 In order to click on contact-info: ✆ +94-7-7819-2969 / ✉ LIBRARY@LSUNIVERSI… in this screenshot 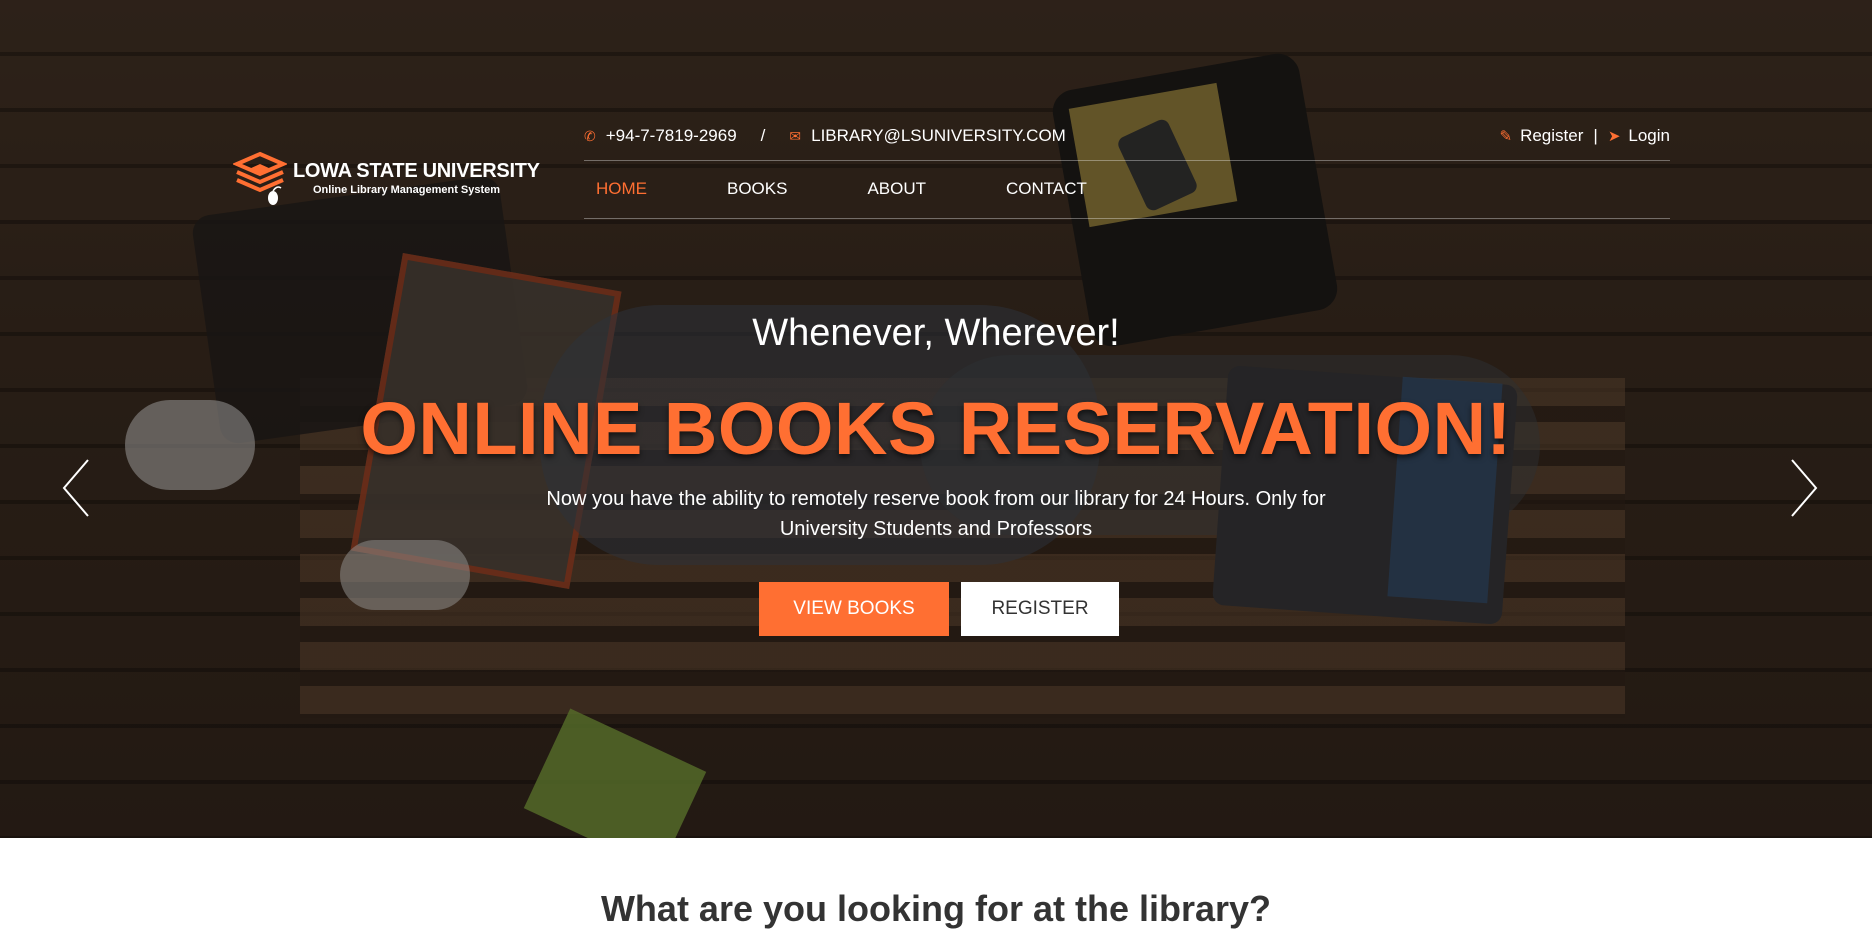, I will do `click(825, 136)`.